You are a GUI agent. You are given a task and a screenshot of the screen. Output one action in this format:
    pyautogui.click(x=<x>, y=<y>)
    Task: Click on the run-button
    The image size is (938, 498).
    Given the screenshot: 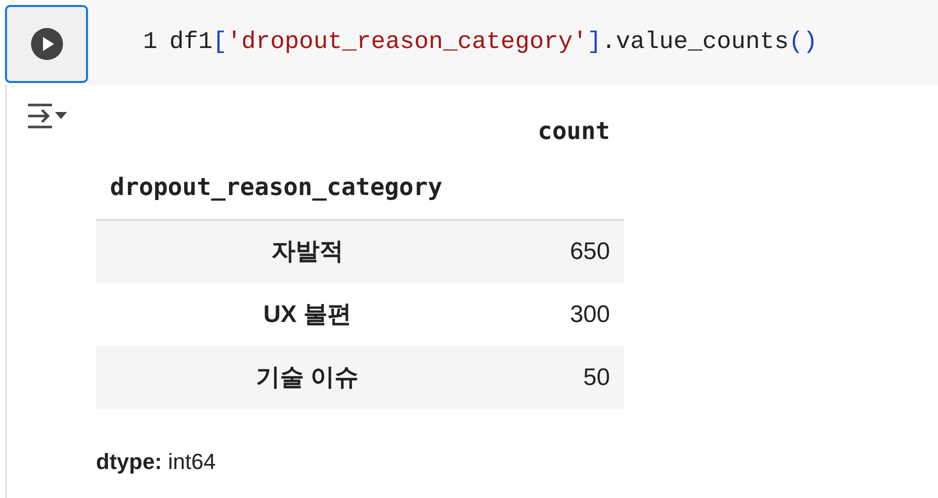 What is the action you would take?
    pyautogui.click(x=46, y=44)
    